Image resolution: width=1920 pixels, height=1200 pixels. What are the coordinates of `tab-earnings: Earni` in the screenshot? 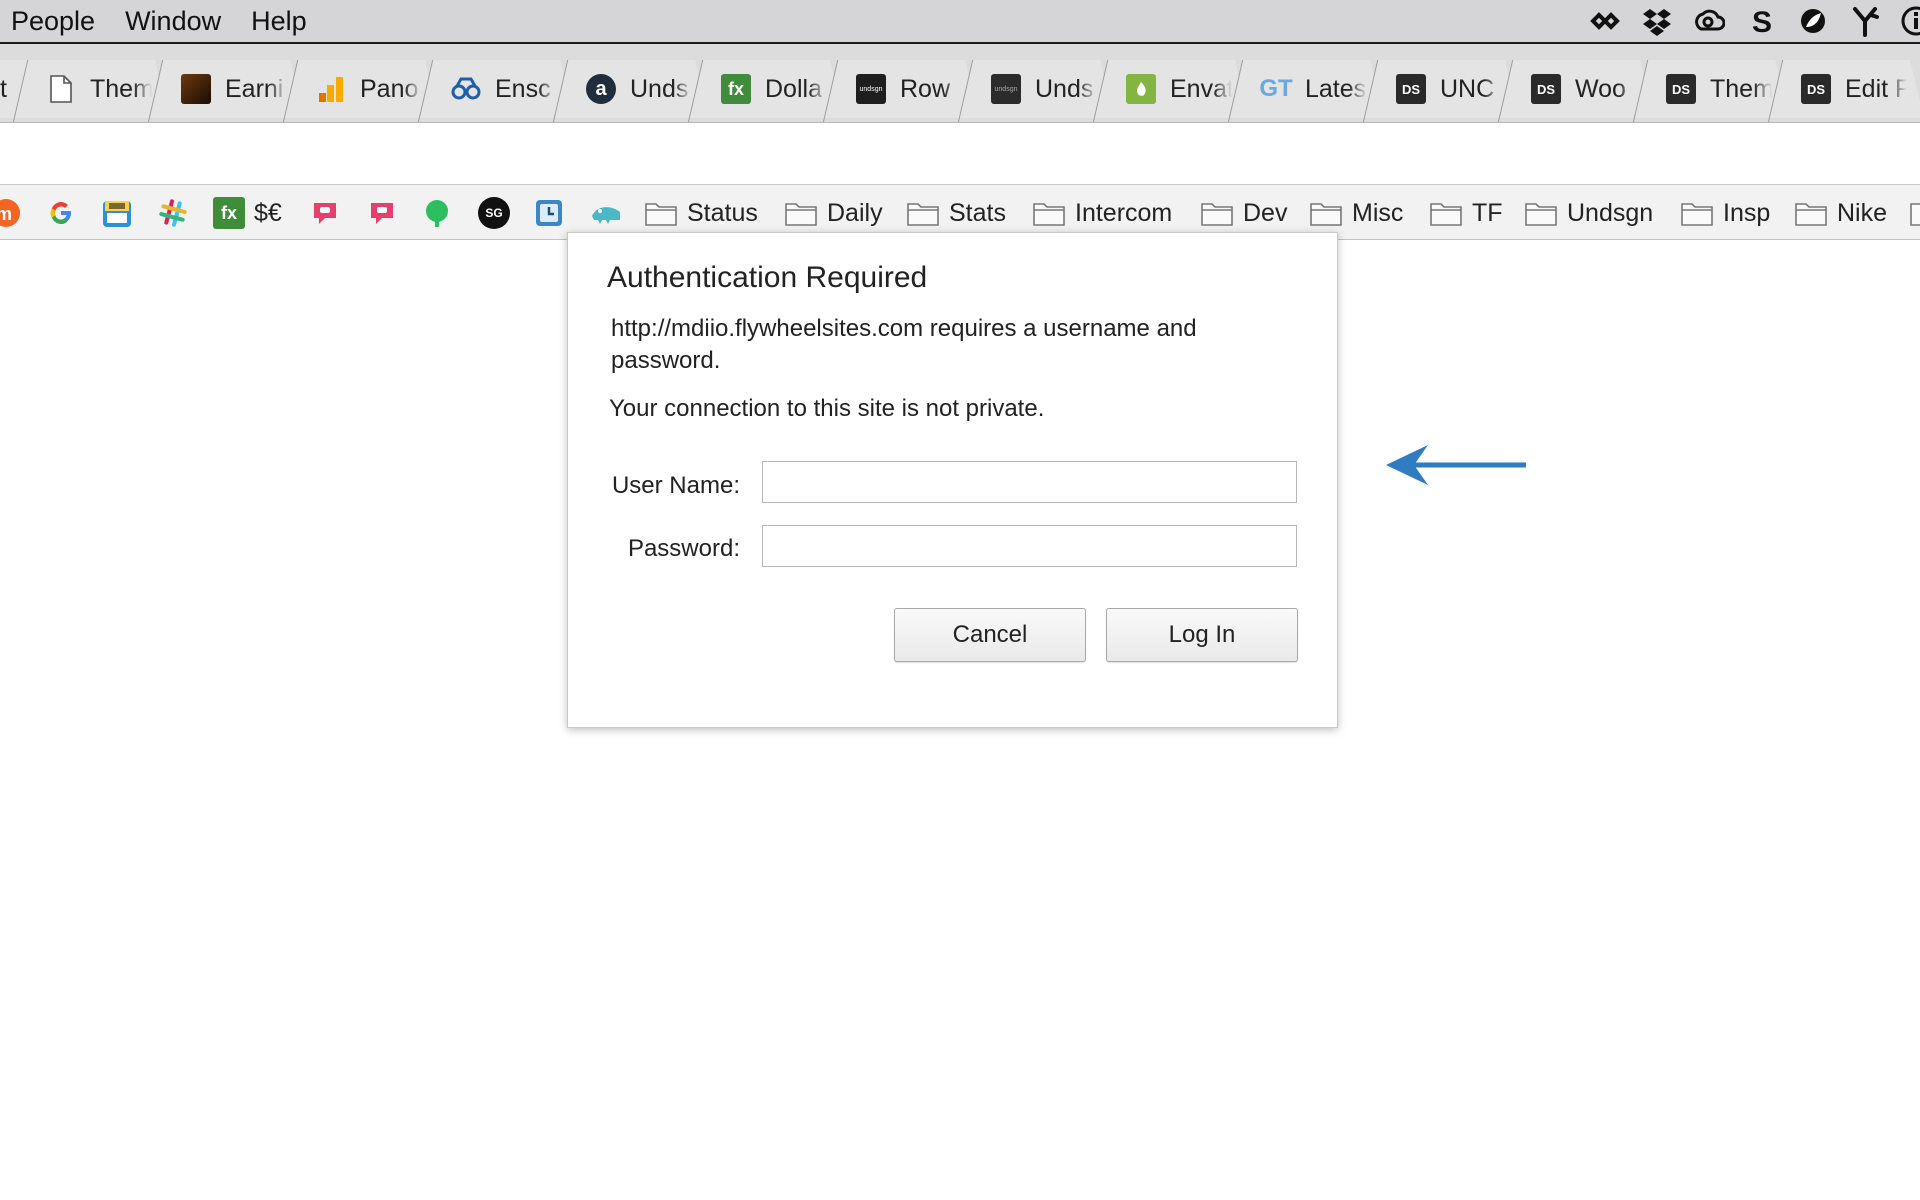 It's located at (220, 91).